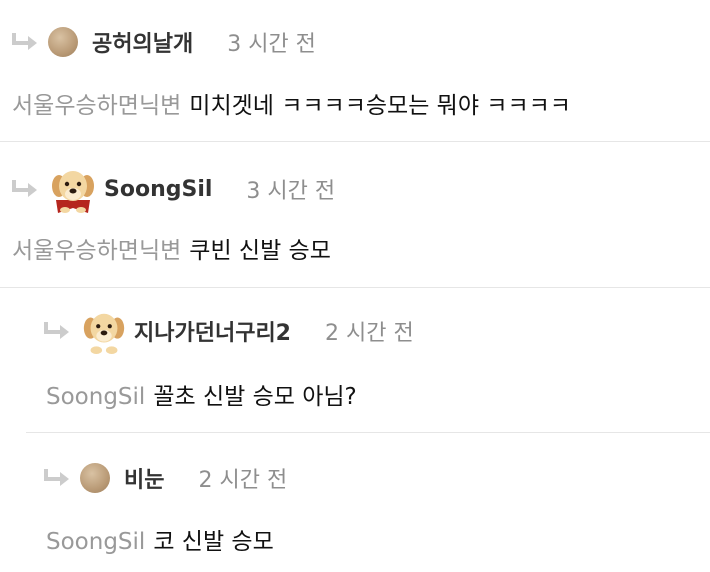 The image size is (710, 572). What do you see at coordinates (255, 397) in the screenshot?
I see `comment-text: 꼴초 신발 승모 아님?` at bounding box center [255, 397].